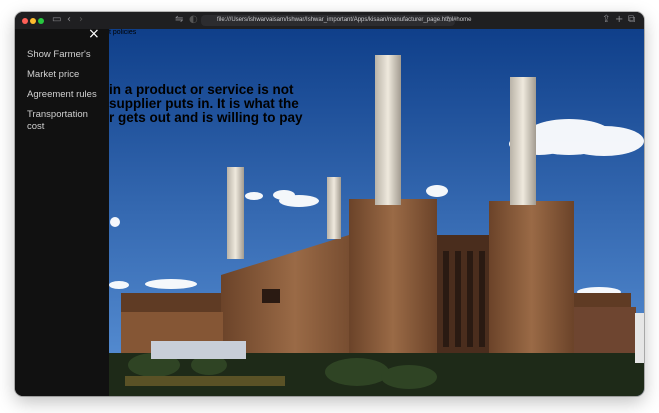 The width and height of the screenshot is (659, 413). I want to click on share-icon: ⇪, so click(606, 20).